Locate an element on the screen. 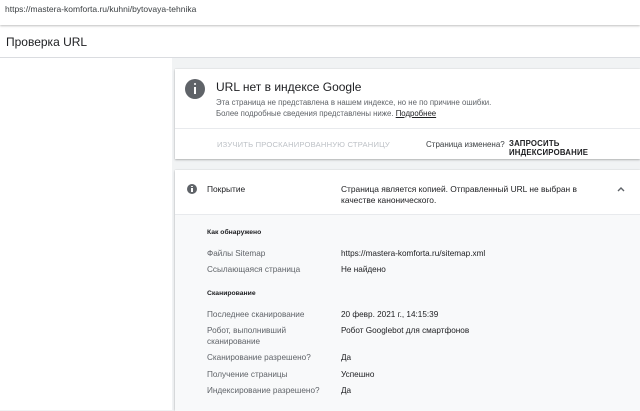  detail-label: Файлы Sitemap is located at coordinates (236, 253).